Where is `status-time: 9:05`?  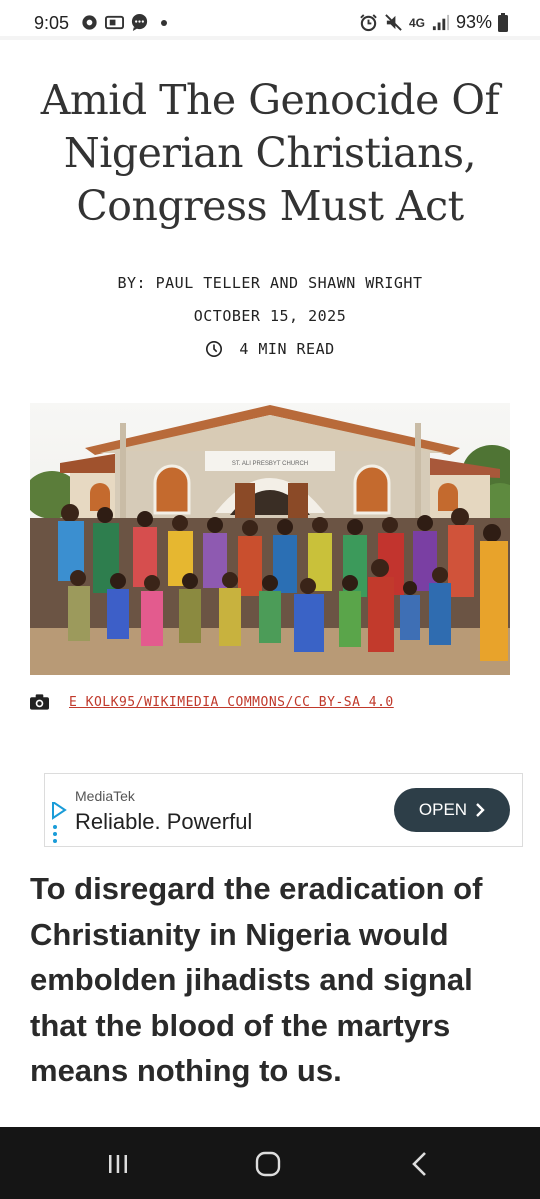
status-time: 9:05 is located at coordinates (52, 23).